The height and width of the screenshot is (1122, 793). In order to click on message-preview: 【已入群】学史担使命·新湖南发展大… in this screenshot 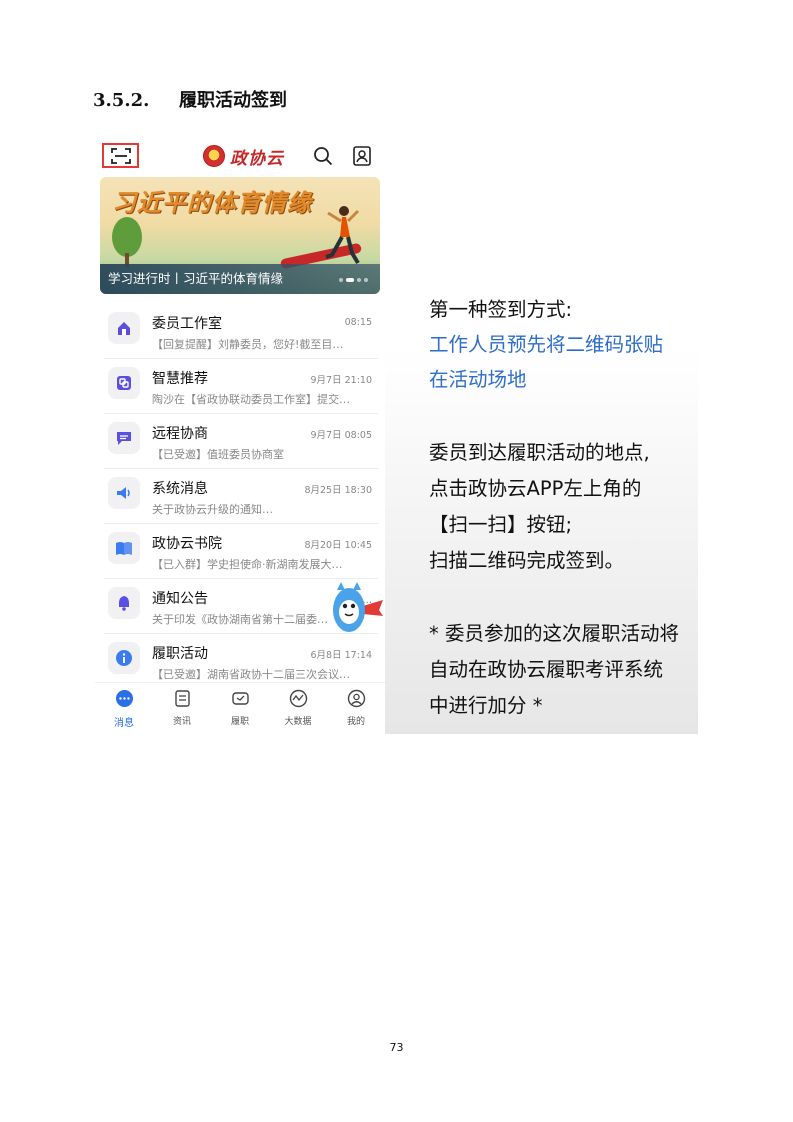, I will do `click(247, 564)`.